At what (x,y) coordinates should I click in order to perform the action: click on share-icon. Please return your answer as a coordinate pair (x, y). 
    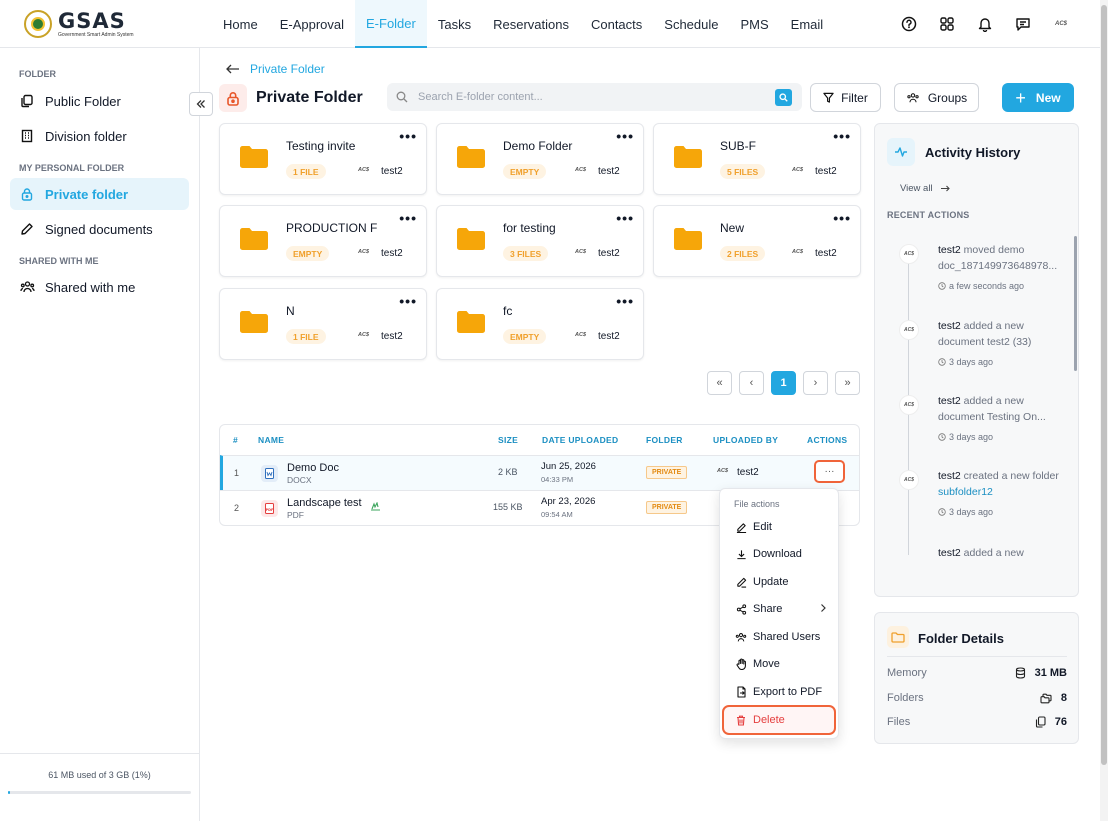
    Looking at the image, I should click on (741, 609).